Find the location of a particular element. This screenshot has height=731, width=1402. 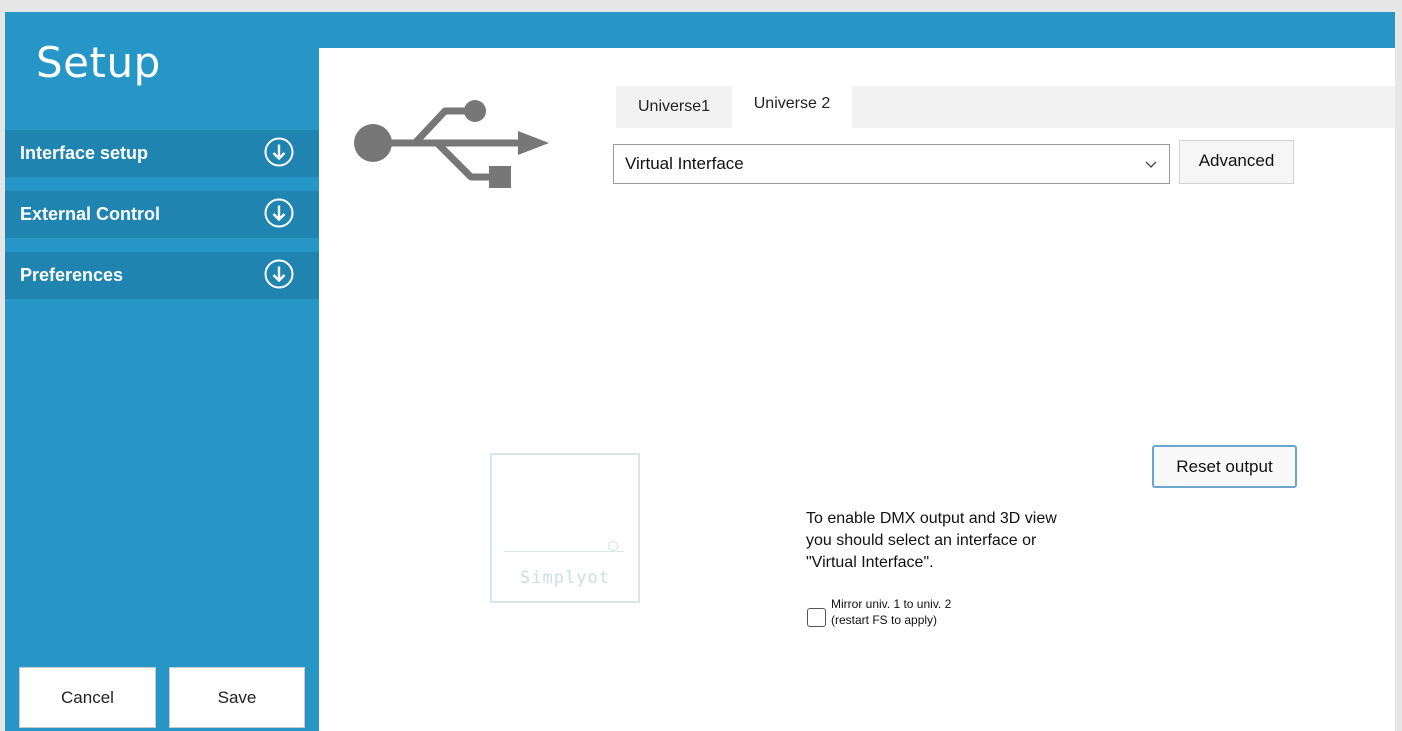

sidebar-item-interface-setup: Interface setup is located at coordinates (162, 153).